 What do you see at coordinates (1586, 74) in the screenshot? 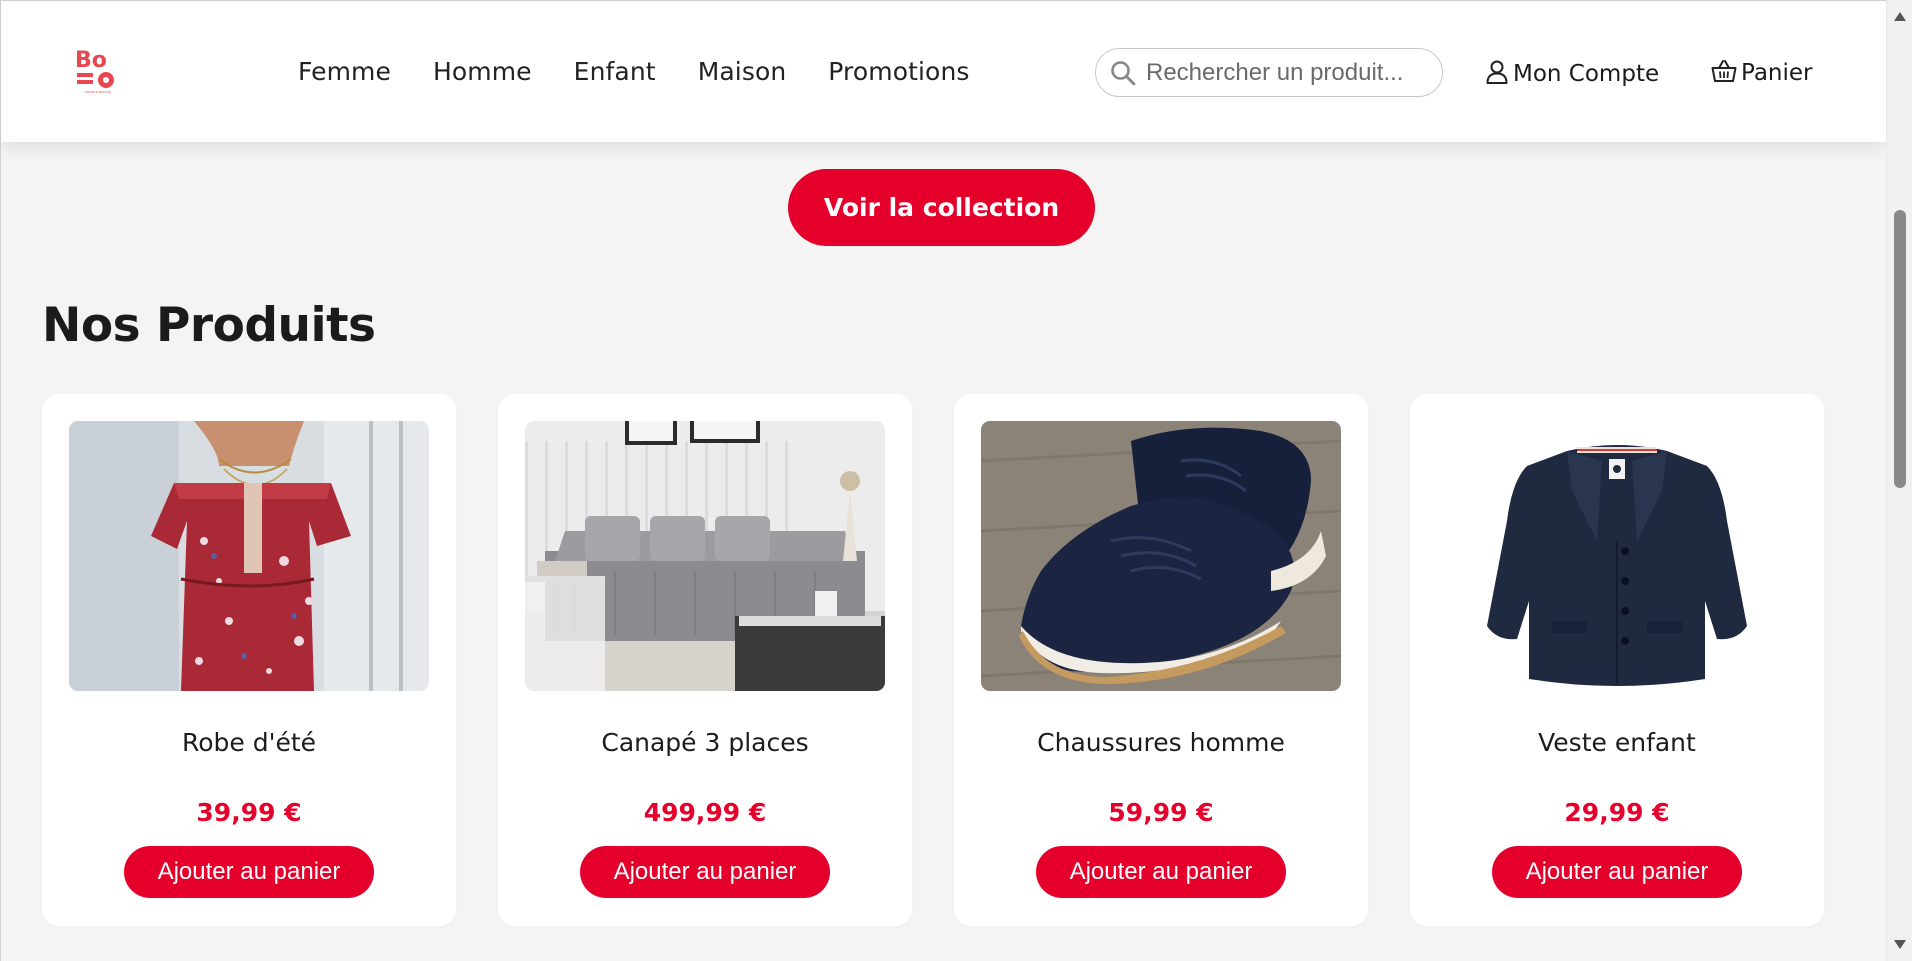
I see `account-label: Mon Compte` at bounding box center [1586, 74].